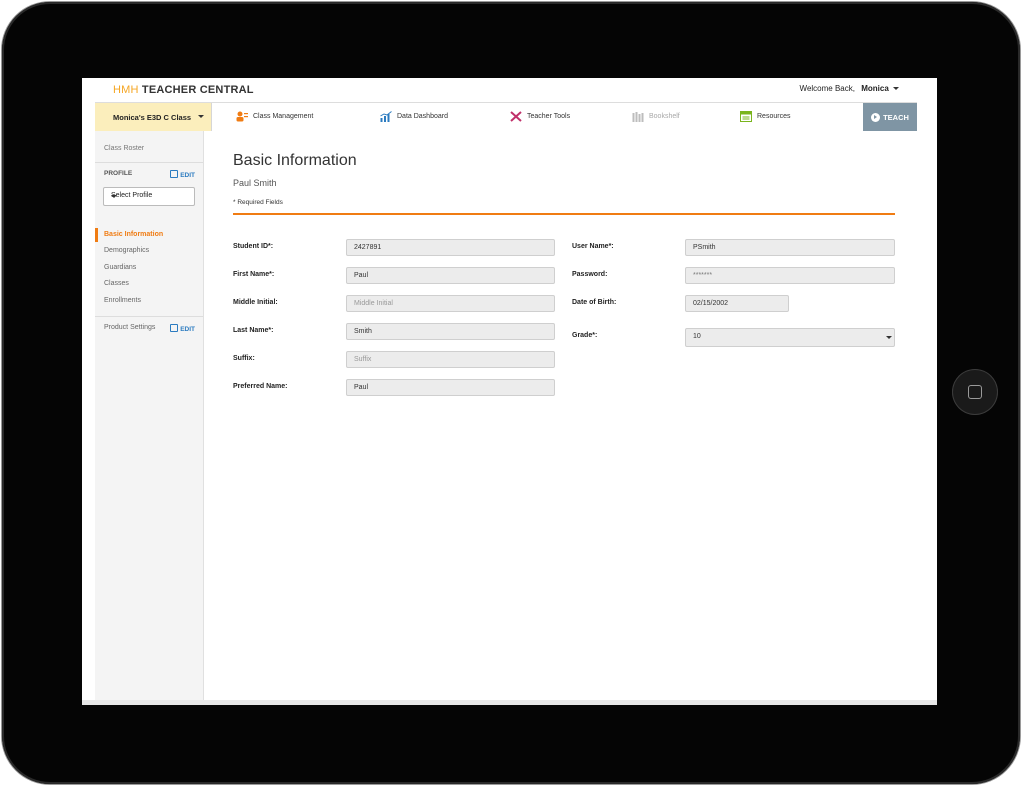  Describe the element at coordinates (260, 386) in the screenshot. I see `preferred-name-label: Preferred Name:` at that location.